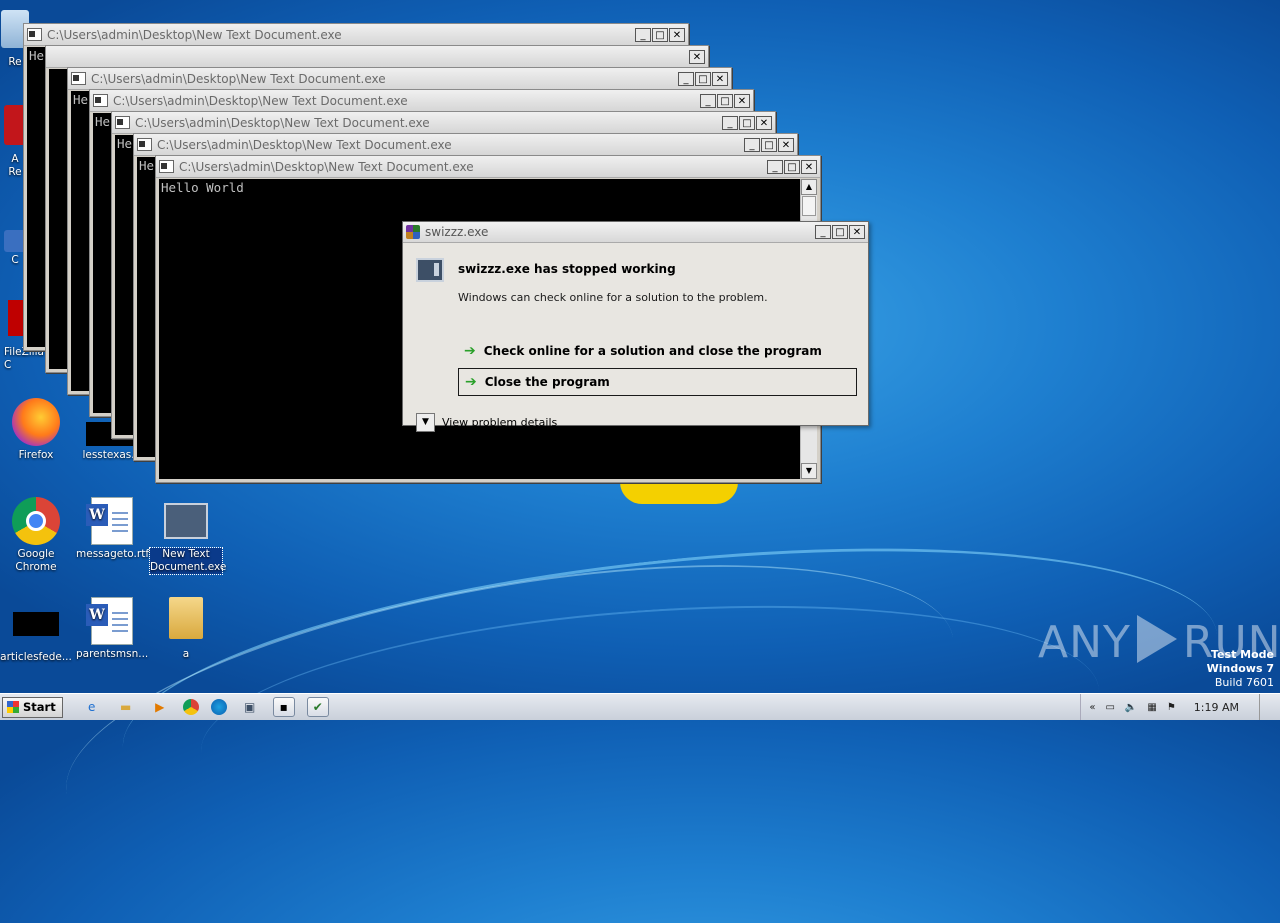 The width and height of the screenshot is (1280, 923). What do you see at coordinates (1109, 707) in the screenshot?
I see `action-center-icon: ▭` at bounding box center [1109, 707].